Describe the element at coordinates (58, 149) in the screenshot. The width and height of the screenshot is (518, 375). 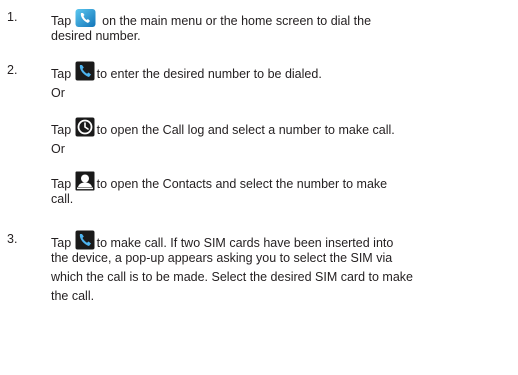
I see `step-2-or-2: Or` at that location.